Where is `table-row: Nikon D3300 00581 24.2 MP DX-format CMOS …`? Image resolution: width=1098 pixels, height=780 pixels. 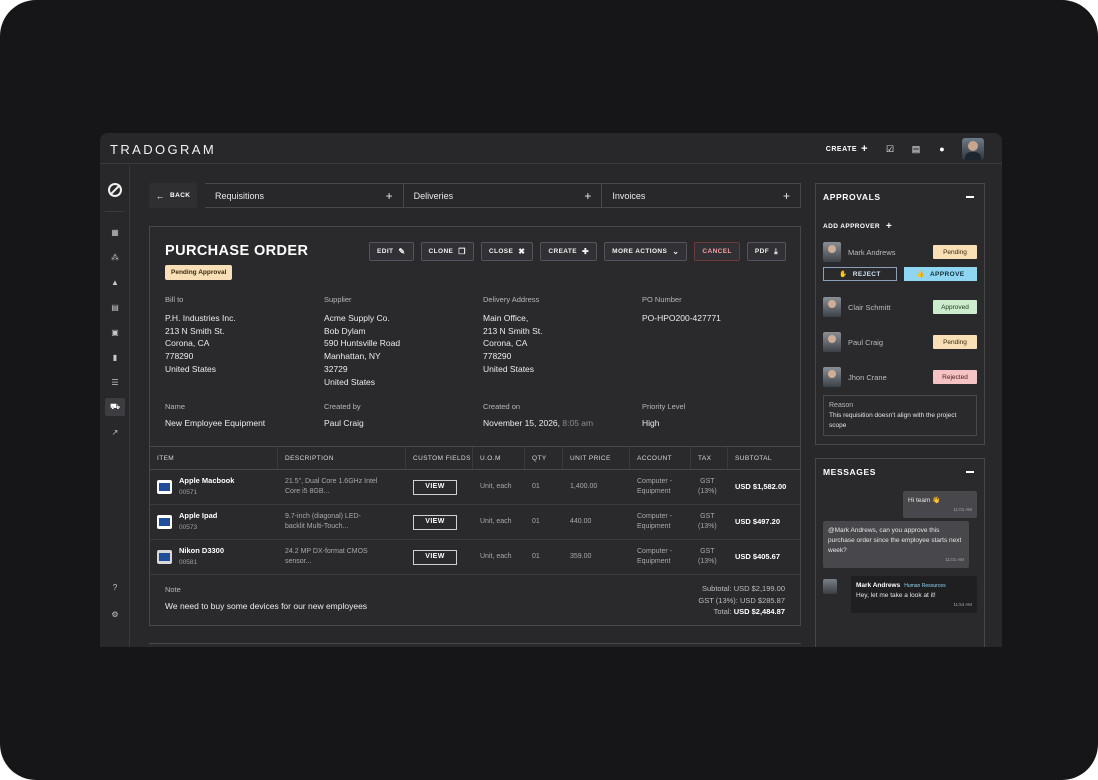 table-row: Nikon D3300 00581 24.2 MP DX-format CMOS … is located at coordinates (475, 557).